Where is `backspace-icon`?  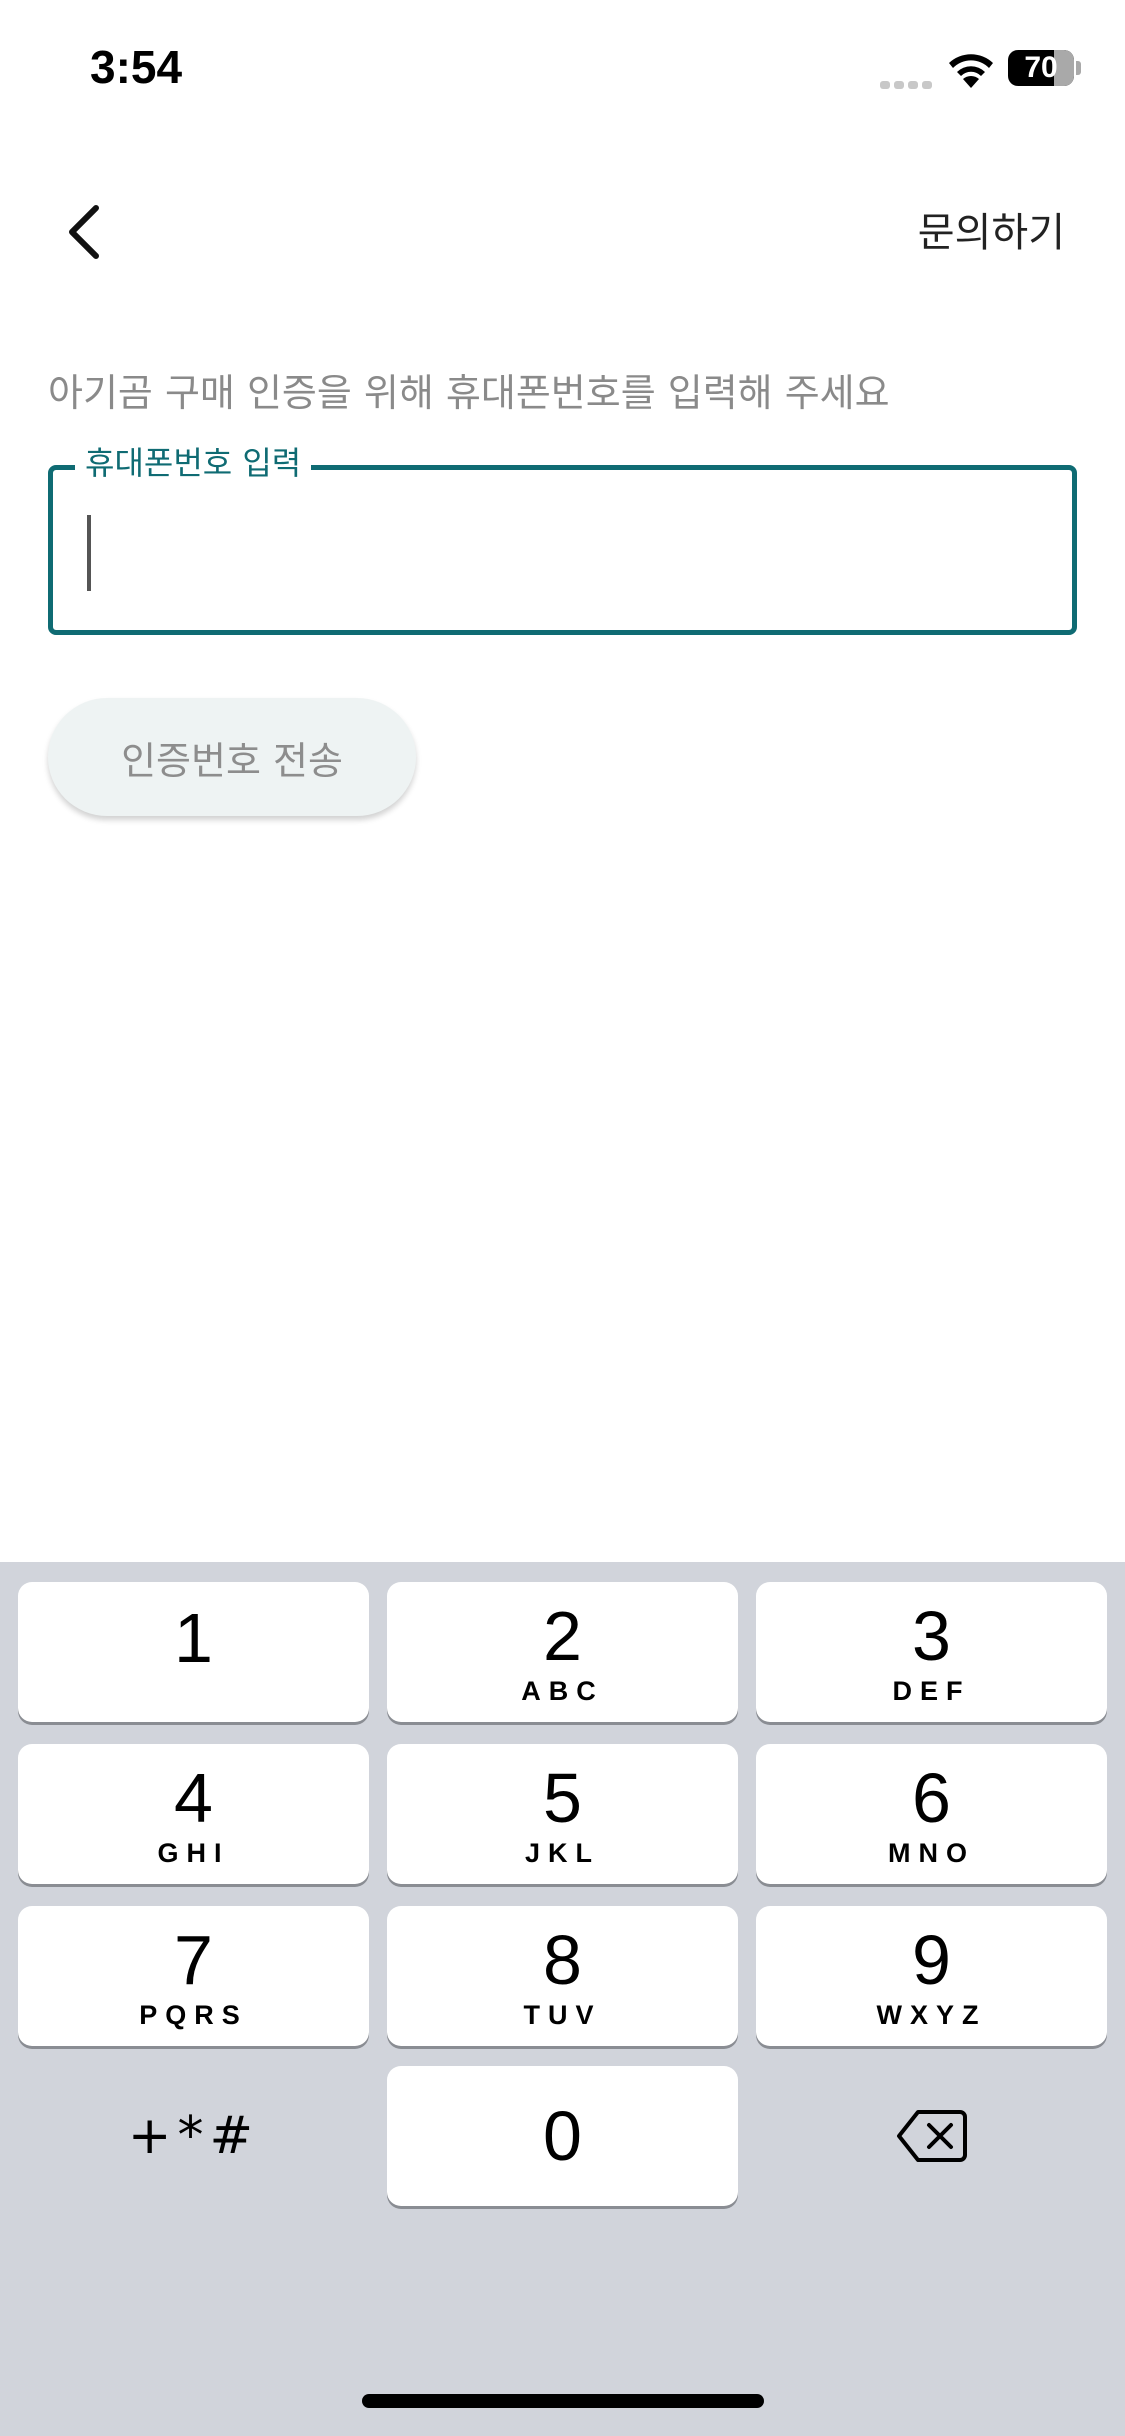 backspace-icon is located at coordinates (931, 2136).